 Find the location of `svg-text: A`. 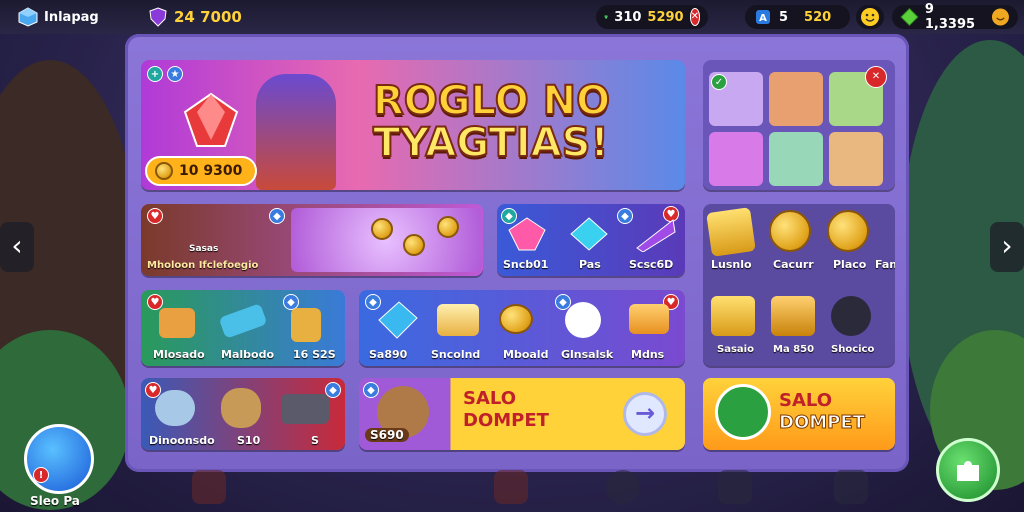

svg-text: A is located at coordinates (763, 18).